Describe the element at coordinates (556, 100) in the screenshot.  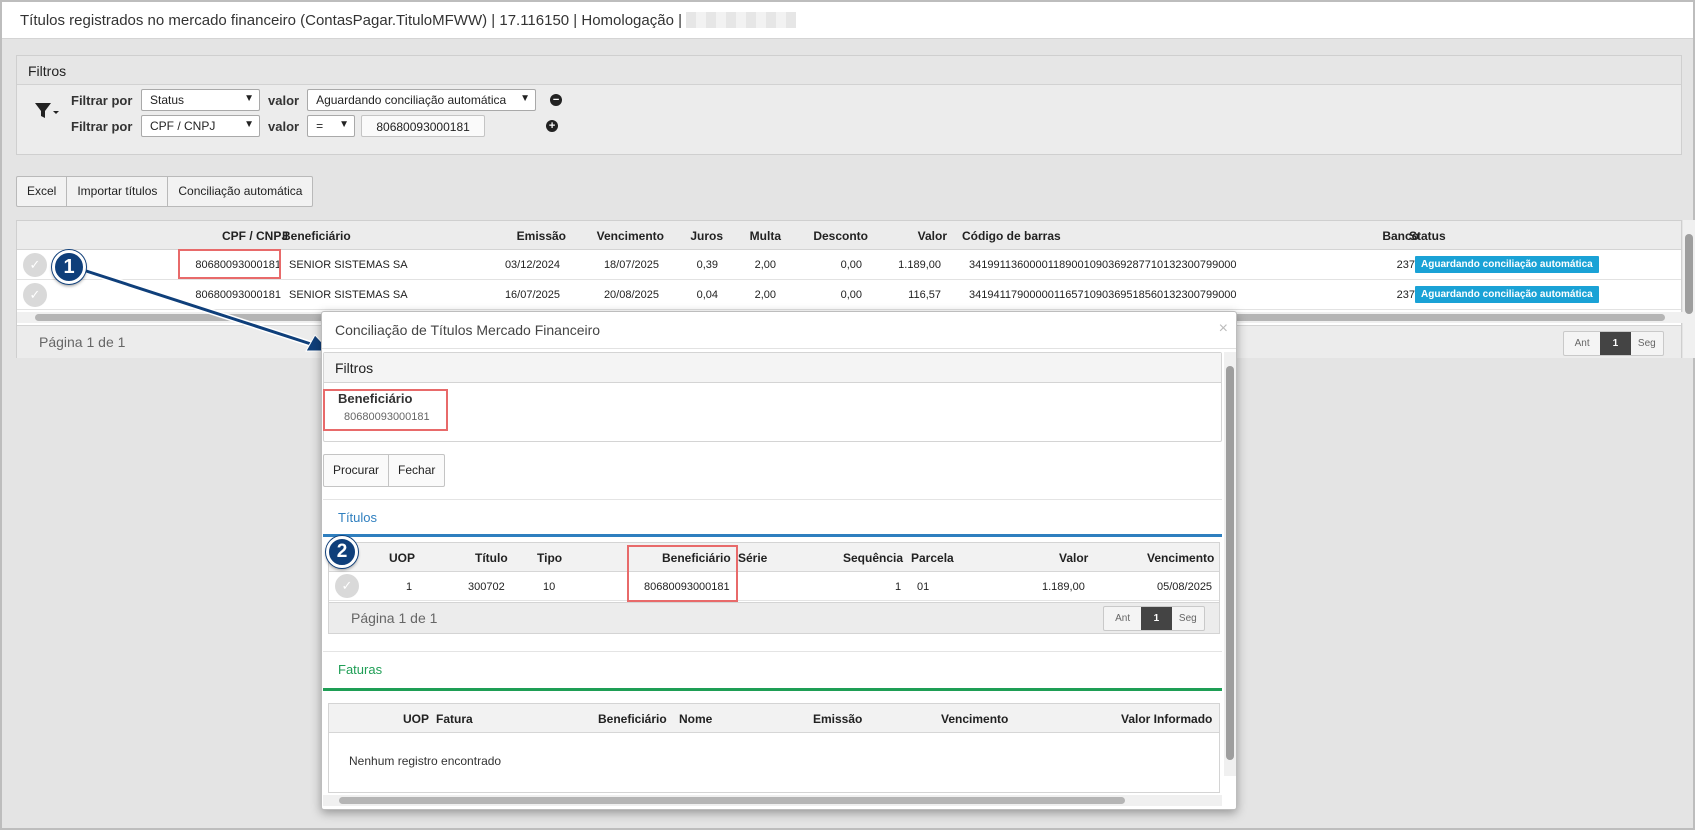
I see `remove-filter-icon: −` at that location.